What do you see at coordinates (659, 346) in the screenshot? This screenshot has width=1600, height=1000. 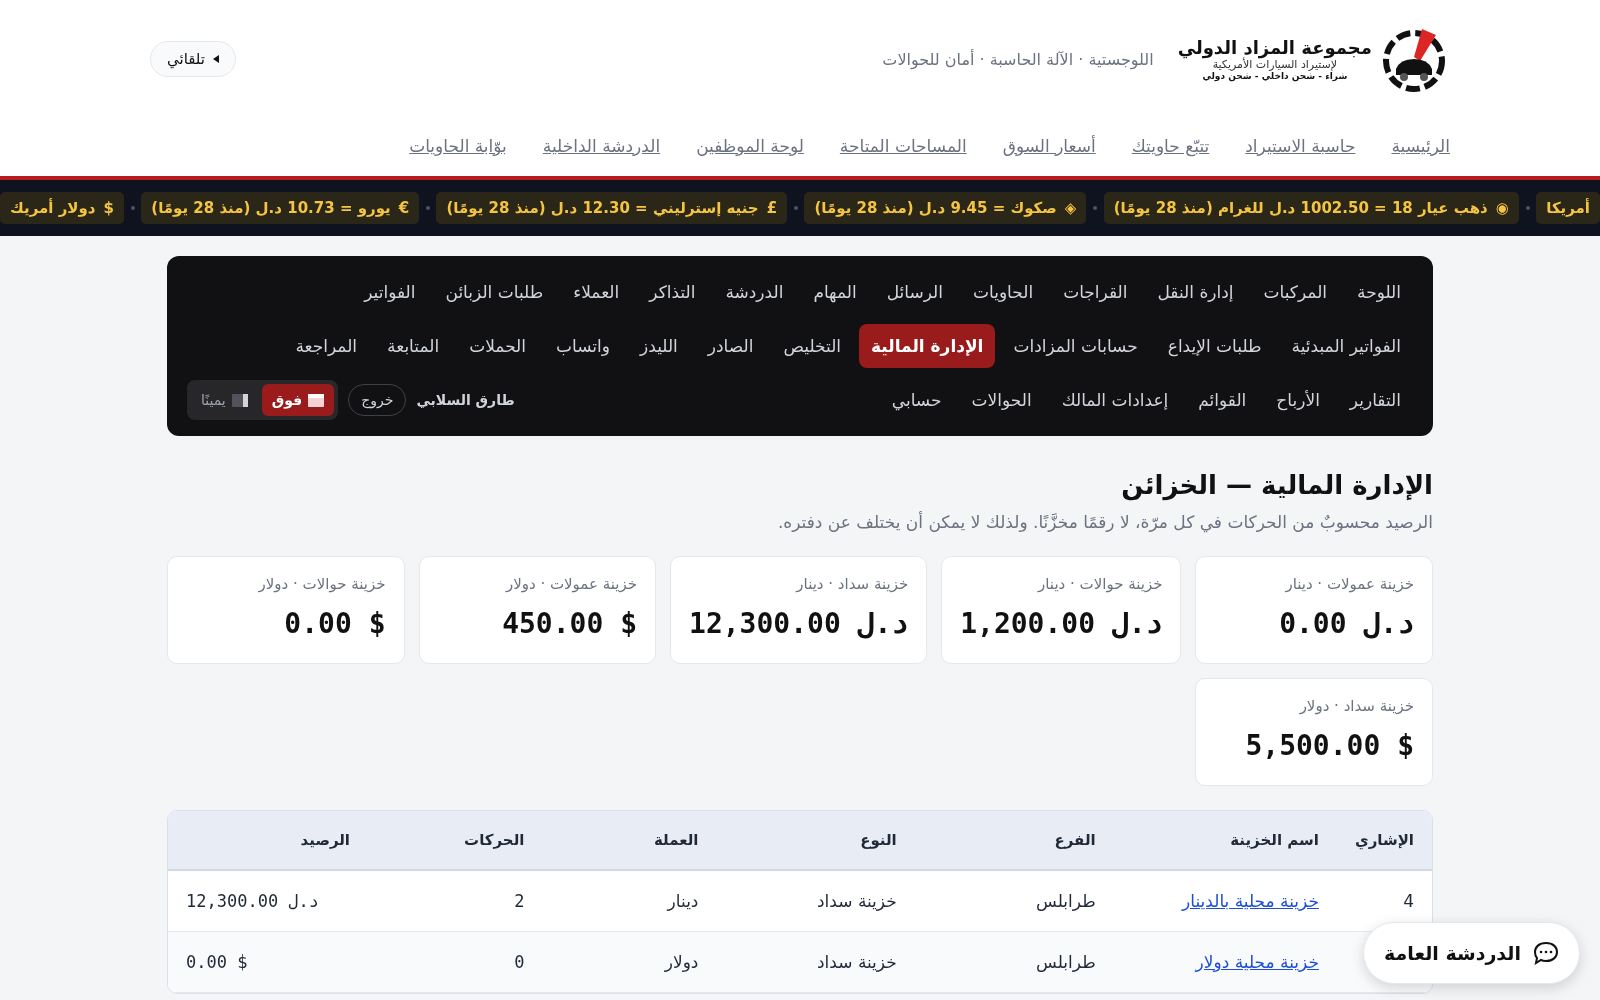 I see `admin-nav-tab: الليدز` at bounding box center [659, 346].